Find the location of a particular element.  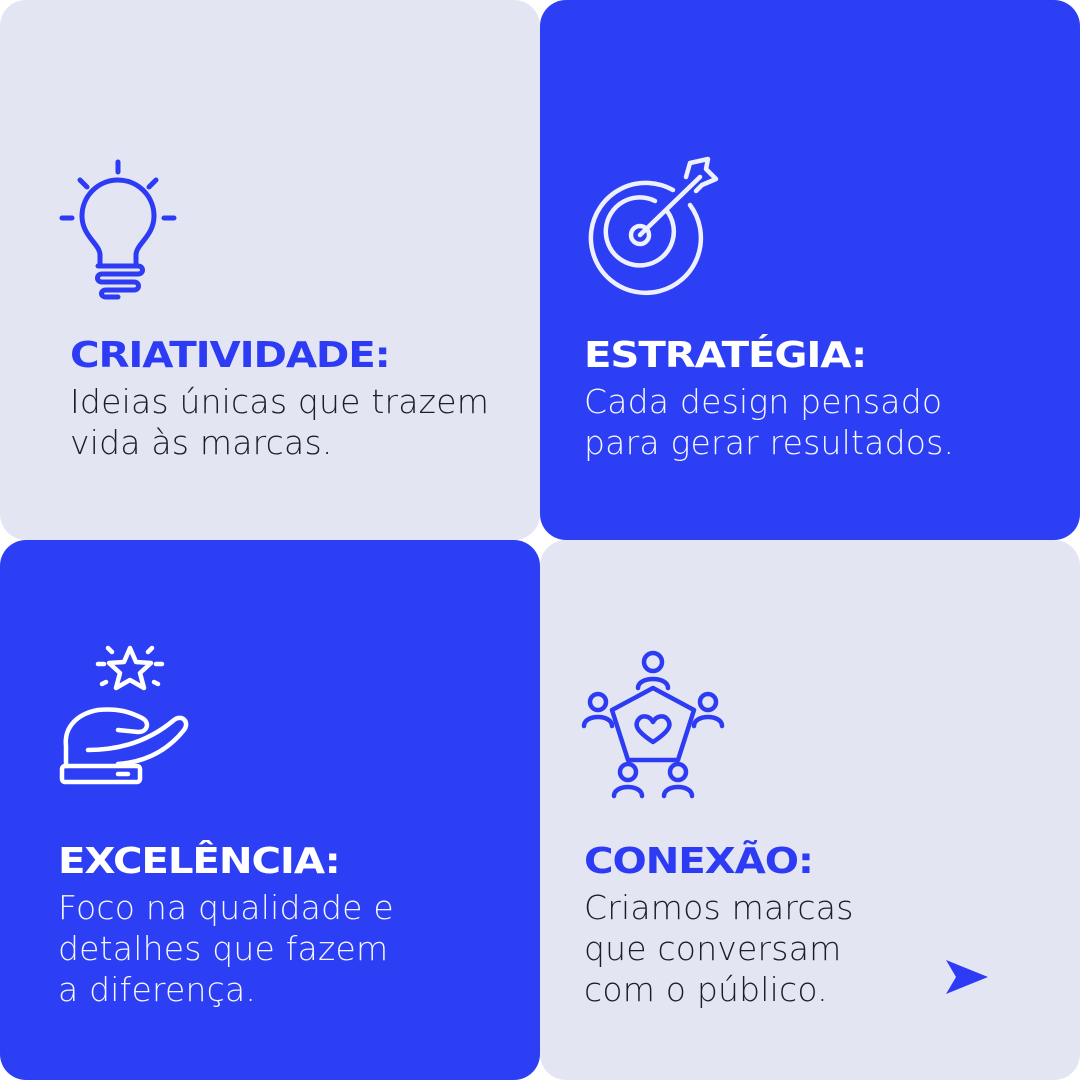

hand-star-icon is located at coordinates (128, 714).